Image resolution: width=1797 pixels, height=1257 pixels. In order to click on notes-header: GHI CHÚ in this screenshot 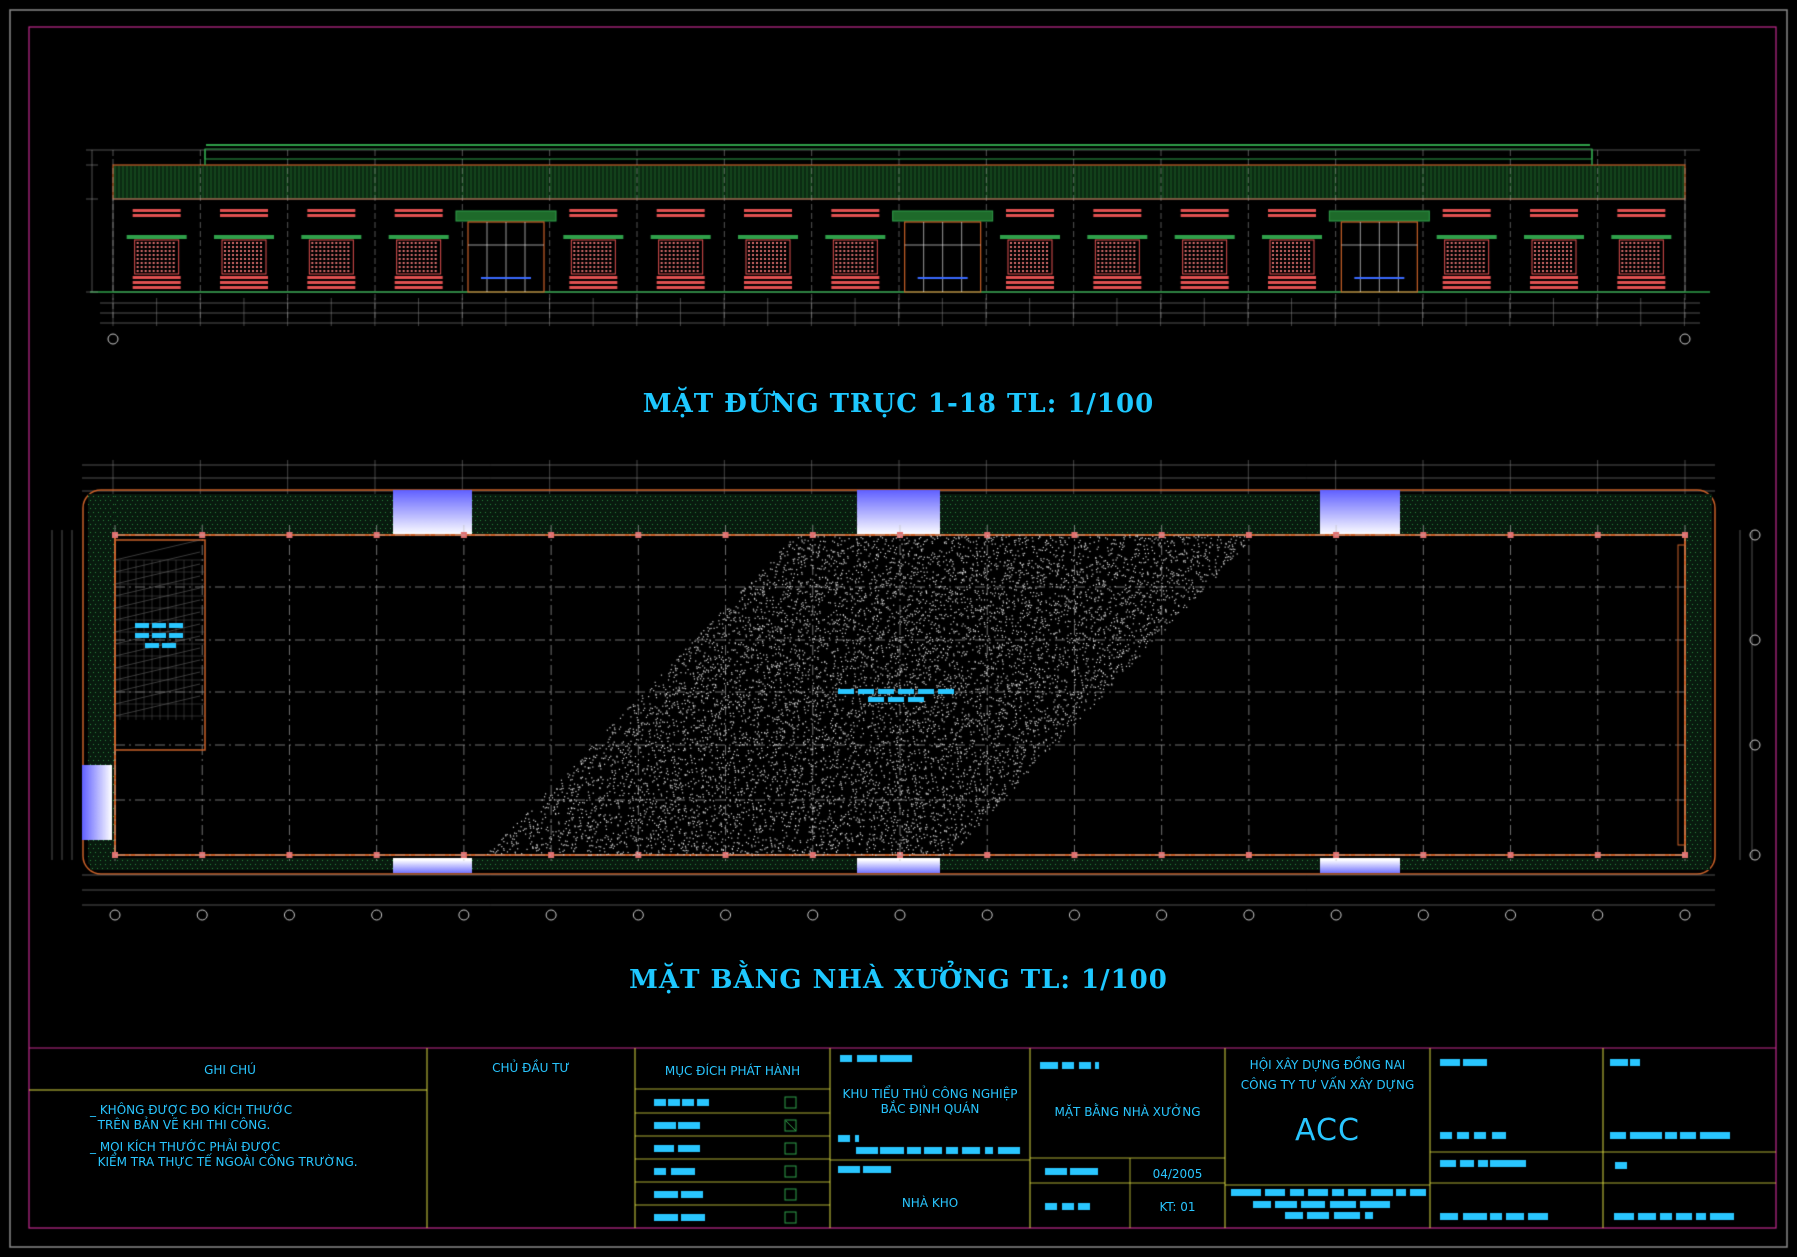, I will do `click(230, 1070)`.